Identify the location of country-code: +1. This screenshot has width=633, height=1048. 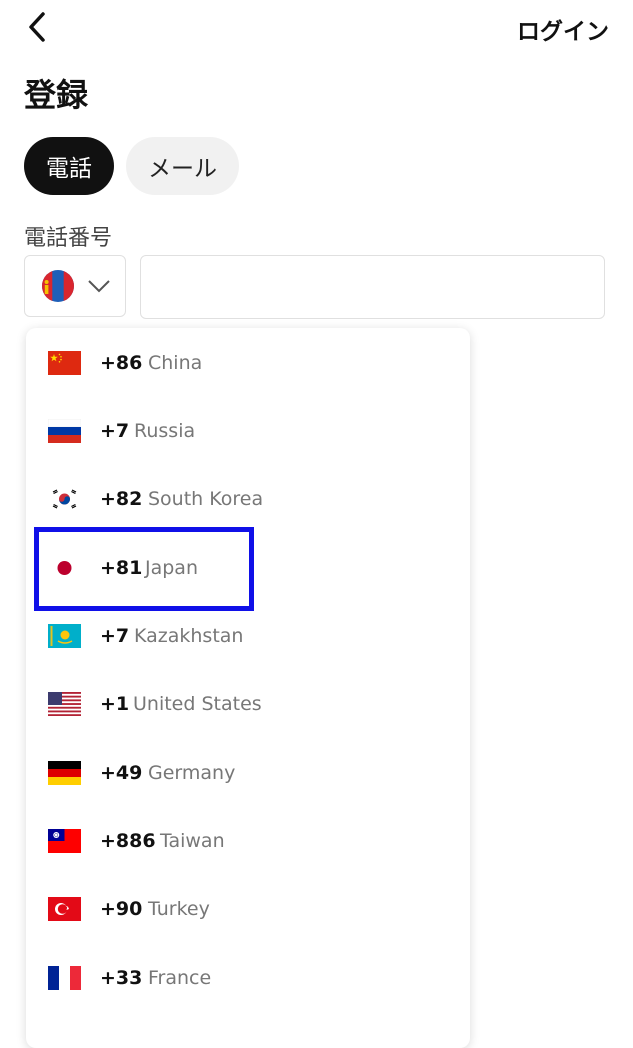
(115, 704).